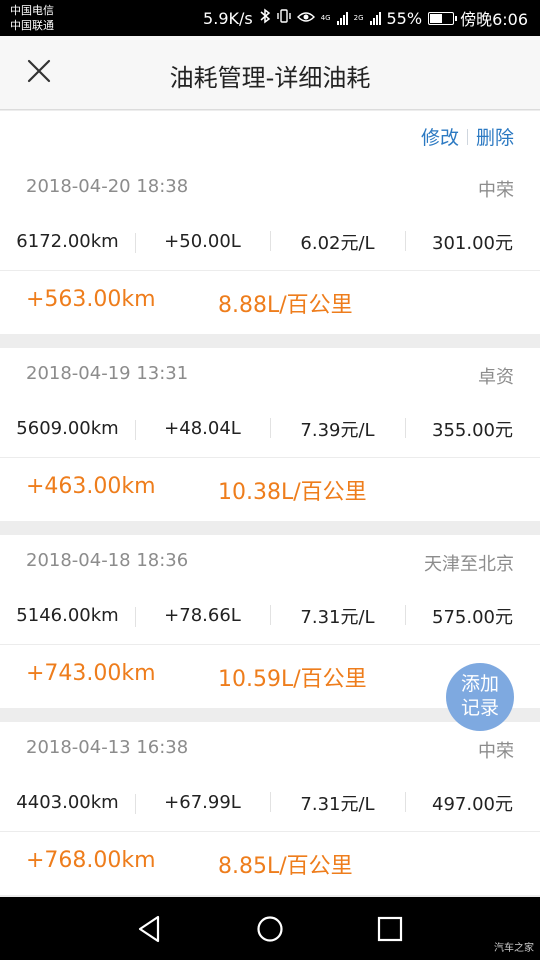  Describe the element at coordinates (228, 18) in the screenshot. I see `network-speed: 5.9K/s` at that location.